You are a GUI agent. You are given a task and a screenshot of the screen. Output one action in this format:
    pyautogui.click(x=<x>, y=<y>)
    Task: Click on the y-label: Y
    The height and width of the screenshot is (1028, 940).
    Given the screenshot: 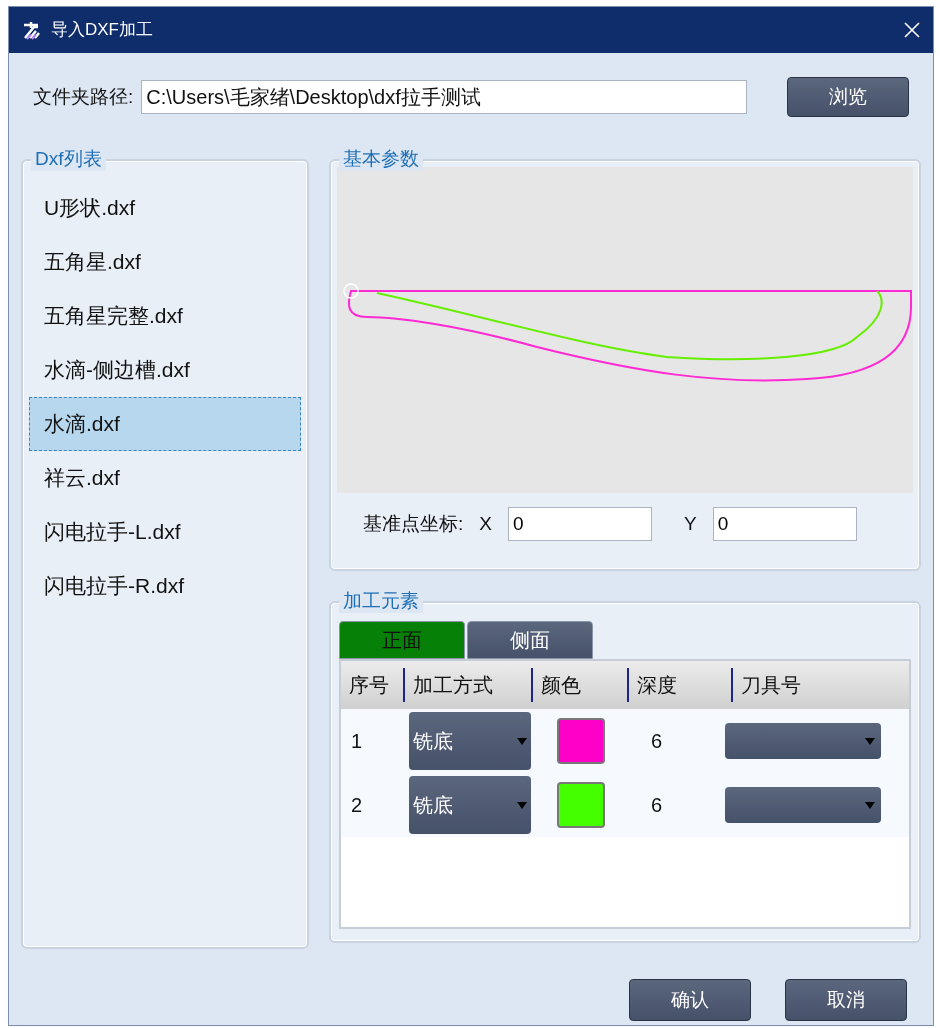 What is the action you would take?
    pyautogui.click(x=690, y=523)
    